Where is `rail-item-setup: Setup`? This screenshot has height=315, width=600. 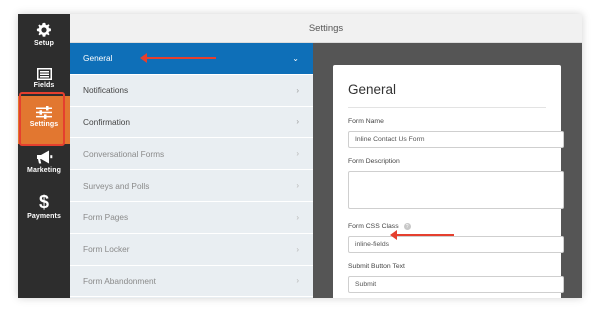
rail-item-setup: Setup is located at coordinates (44, 43).